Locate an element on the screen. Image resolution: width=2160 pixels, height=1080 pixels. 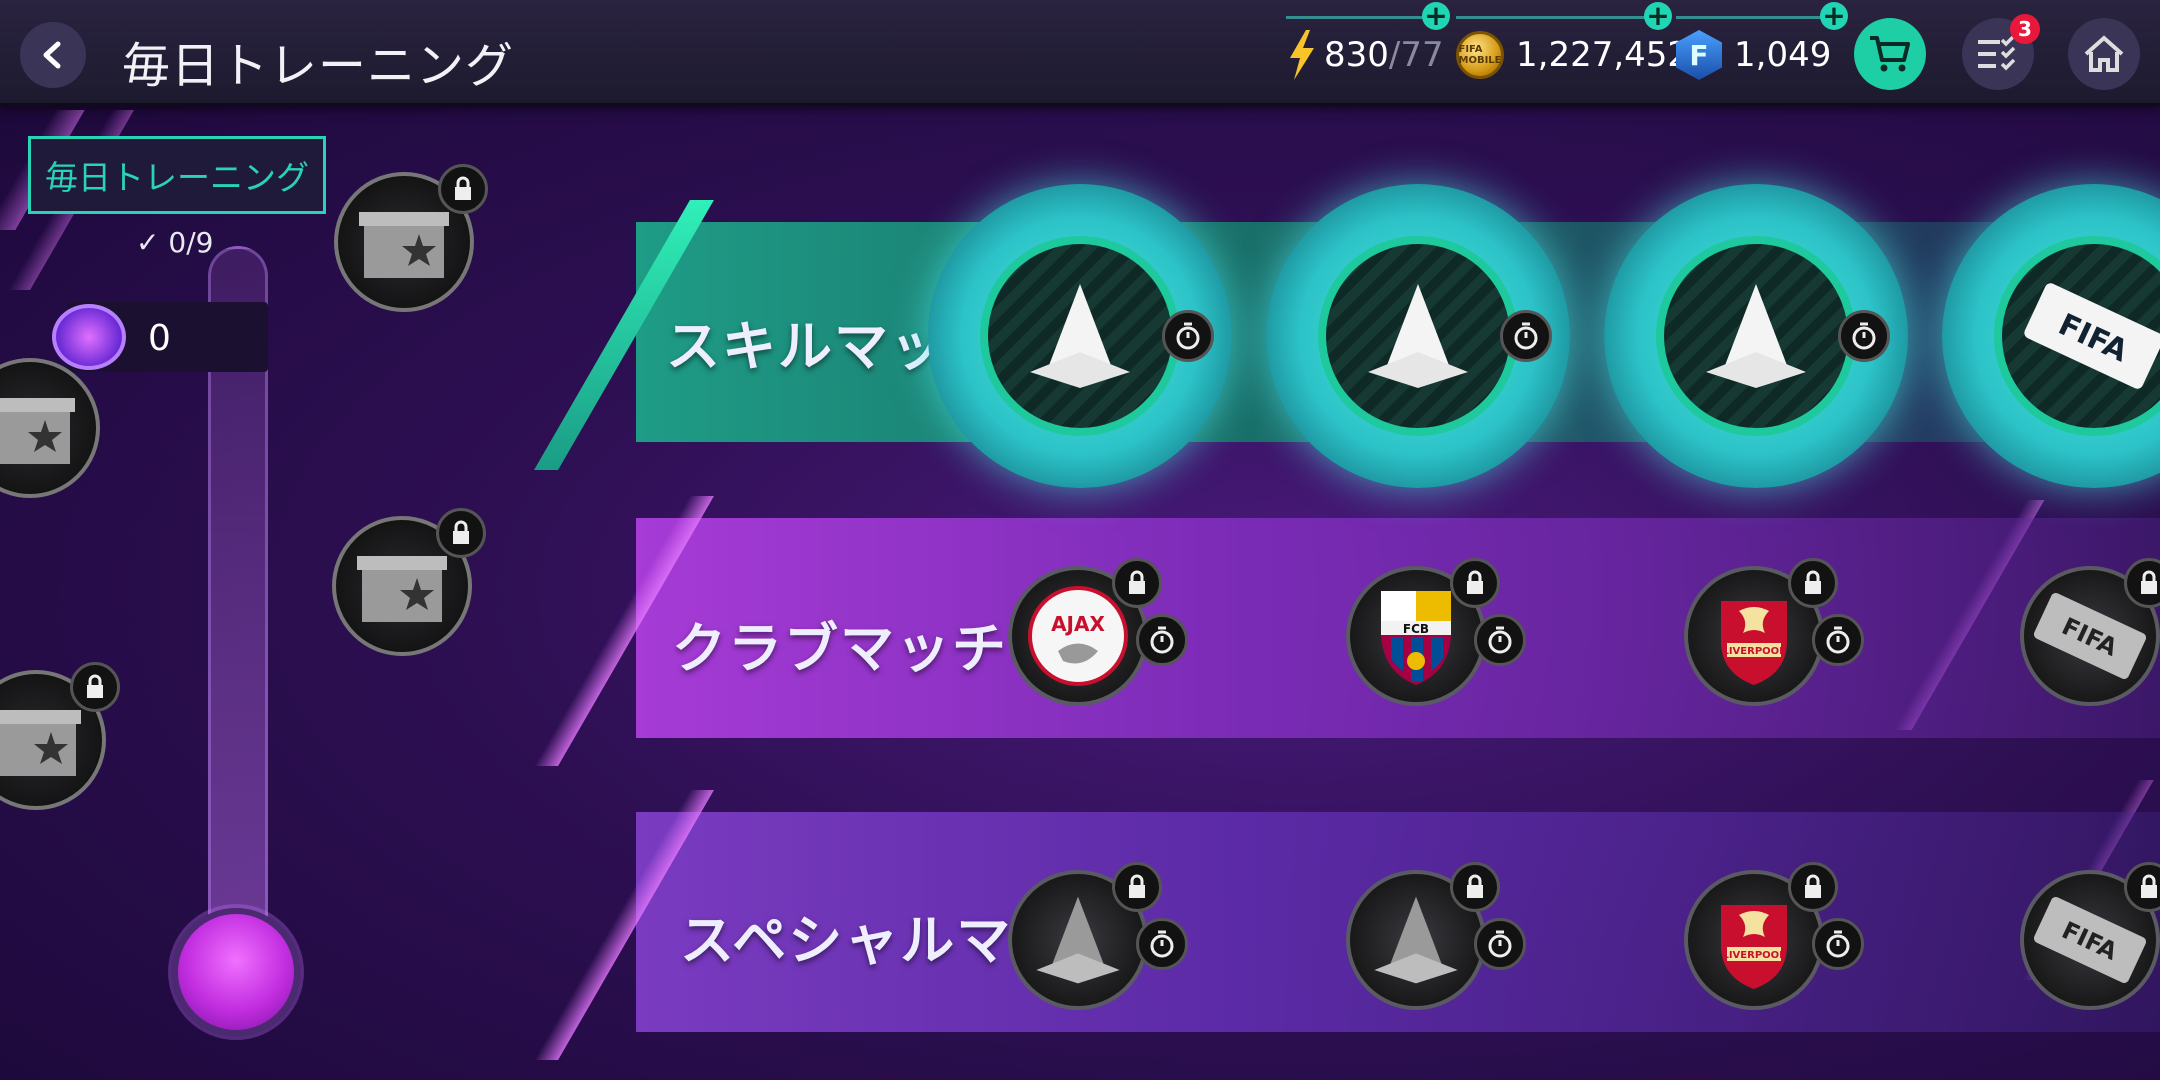
fifa-points-counter: + F 1,049 is located at coordinates (1762, 42).